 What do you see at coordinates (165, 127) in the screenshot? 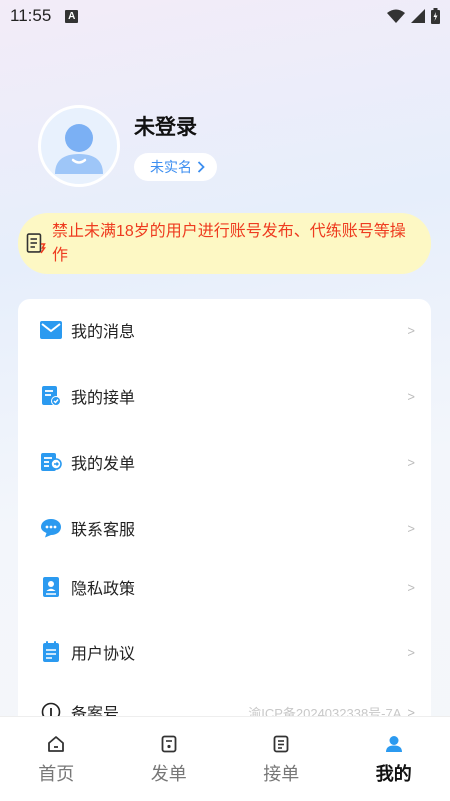
I see `username: 未登录` at bounding box center [165, 127].